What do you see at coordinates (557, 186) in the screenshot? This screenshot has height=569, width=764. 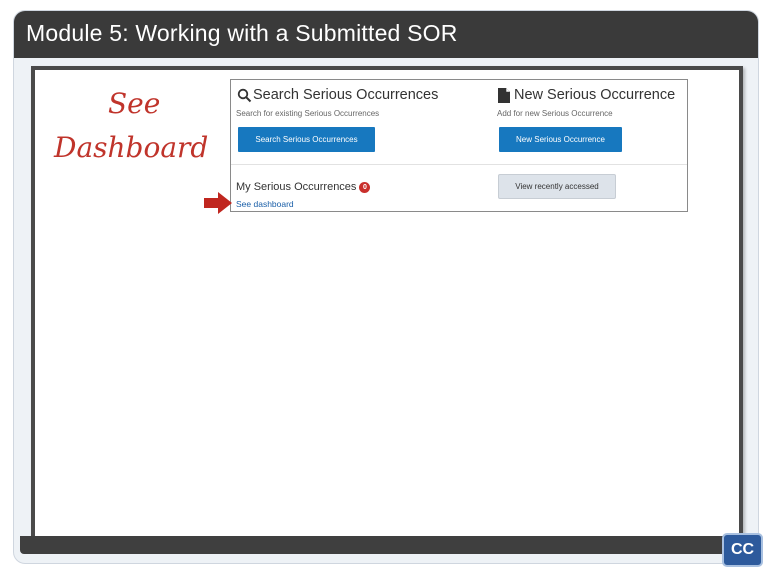 I see `view-recently-accessed-button: View recently accessed` at bounding box center [557, 186].